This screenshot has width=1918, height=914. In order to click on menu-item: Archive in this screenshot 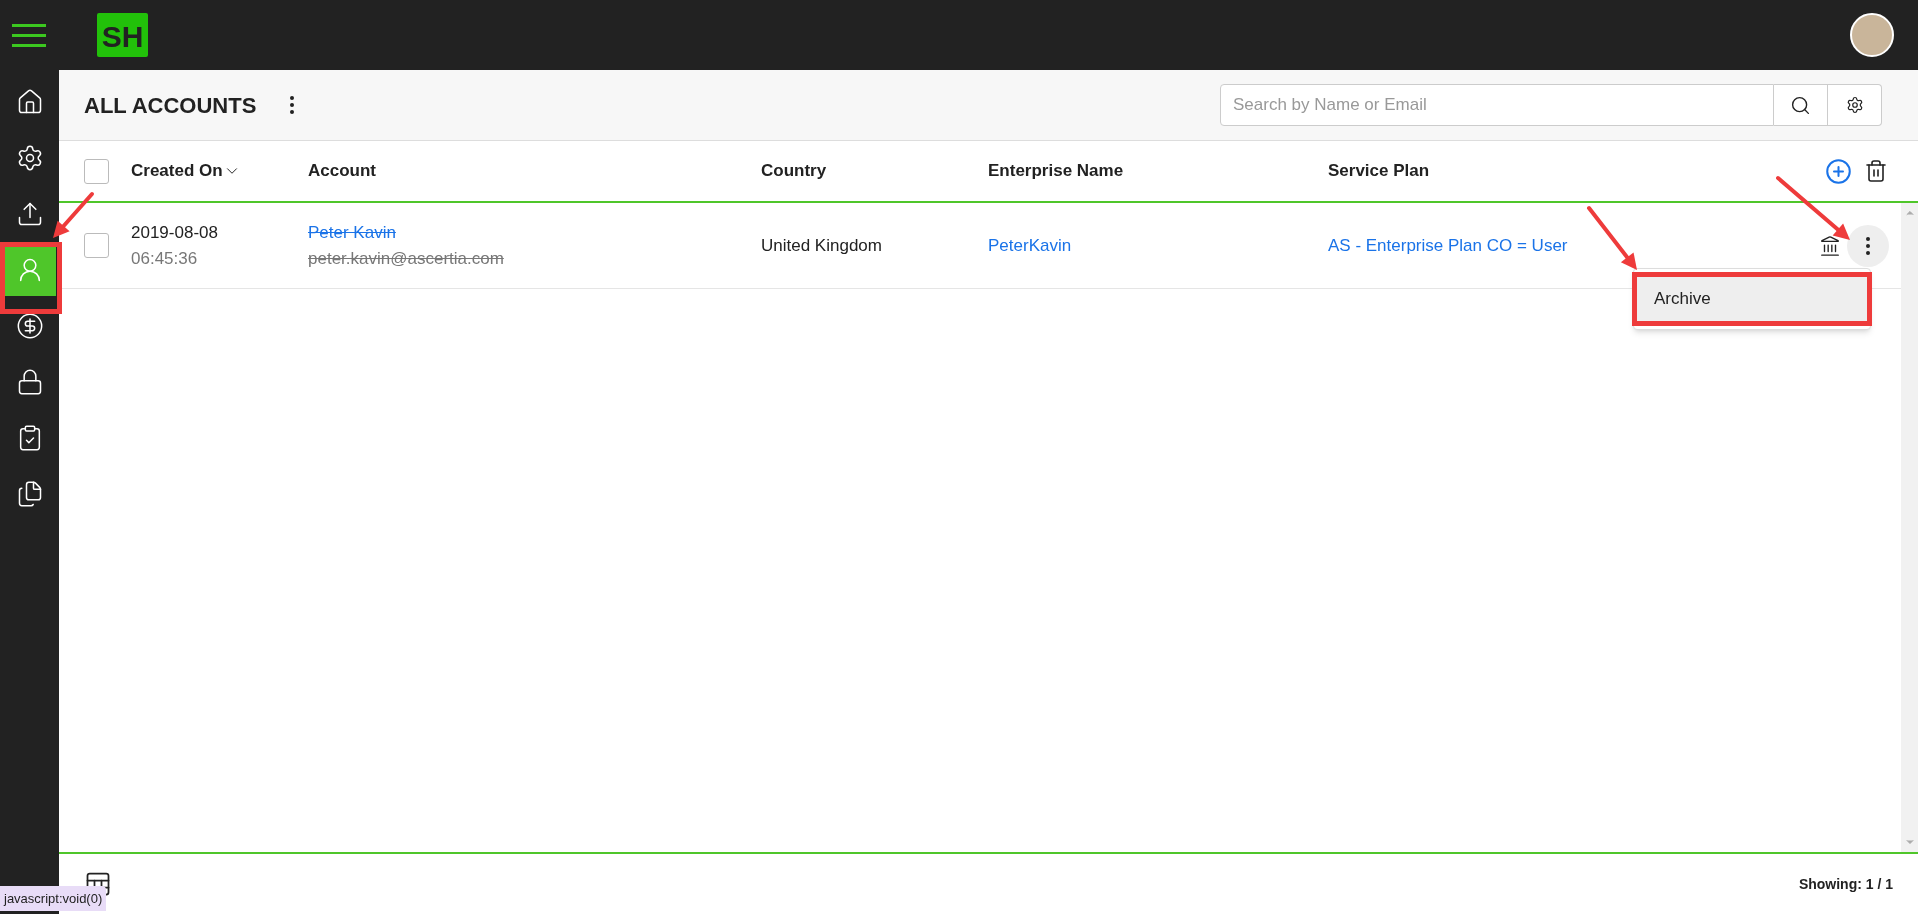, I will do `click(1752, 299)`.